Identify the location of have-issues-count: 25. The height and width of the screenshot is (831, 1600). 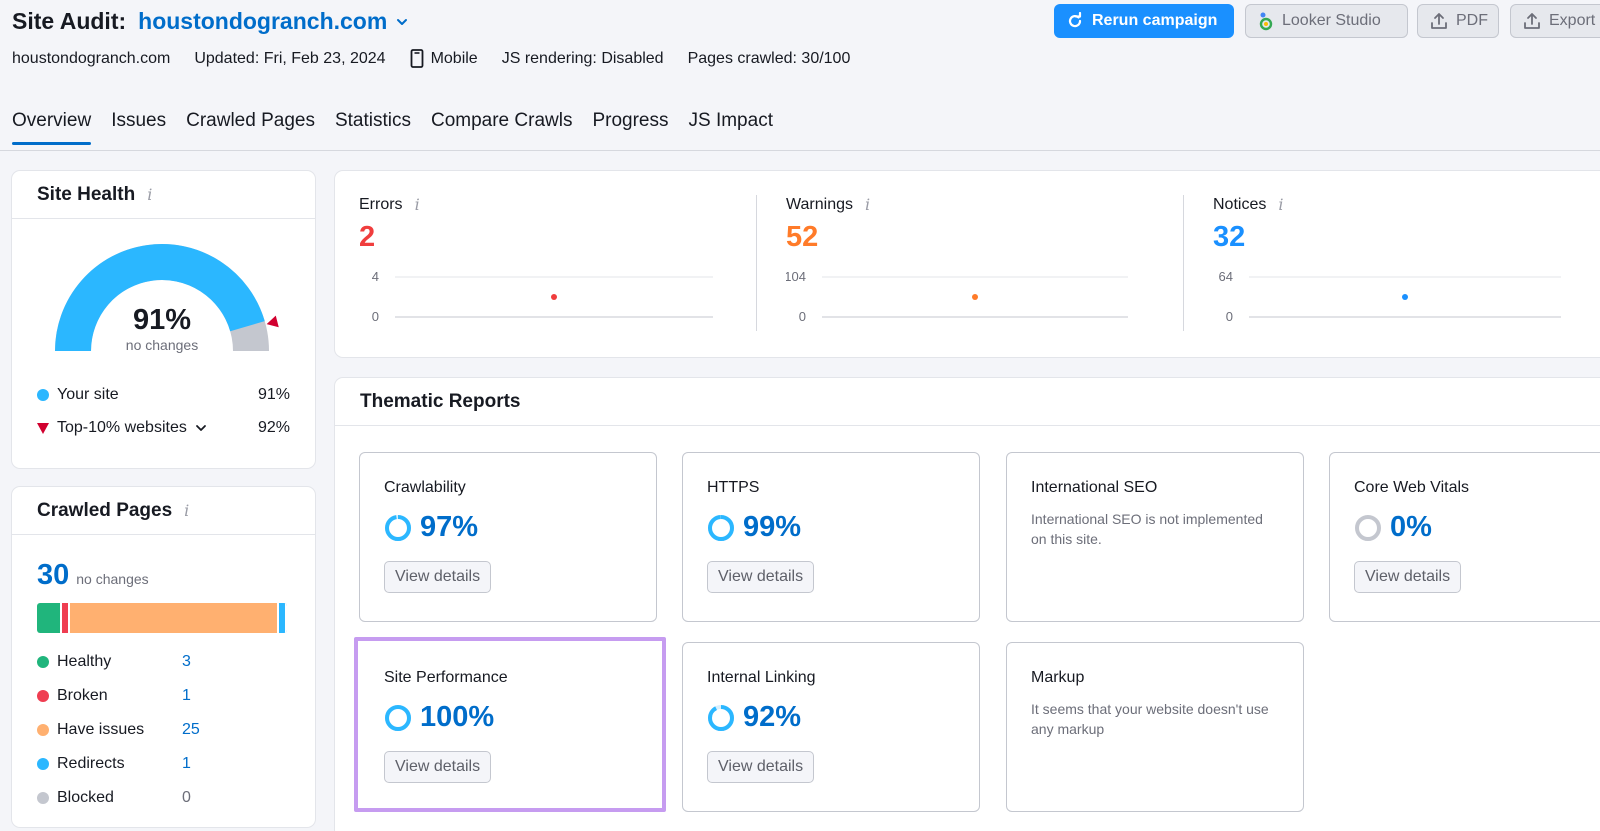
(197, 730).